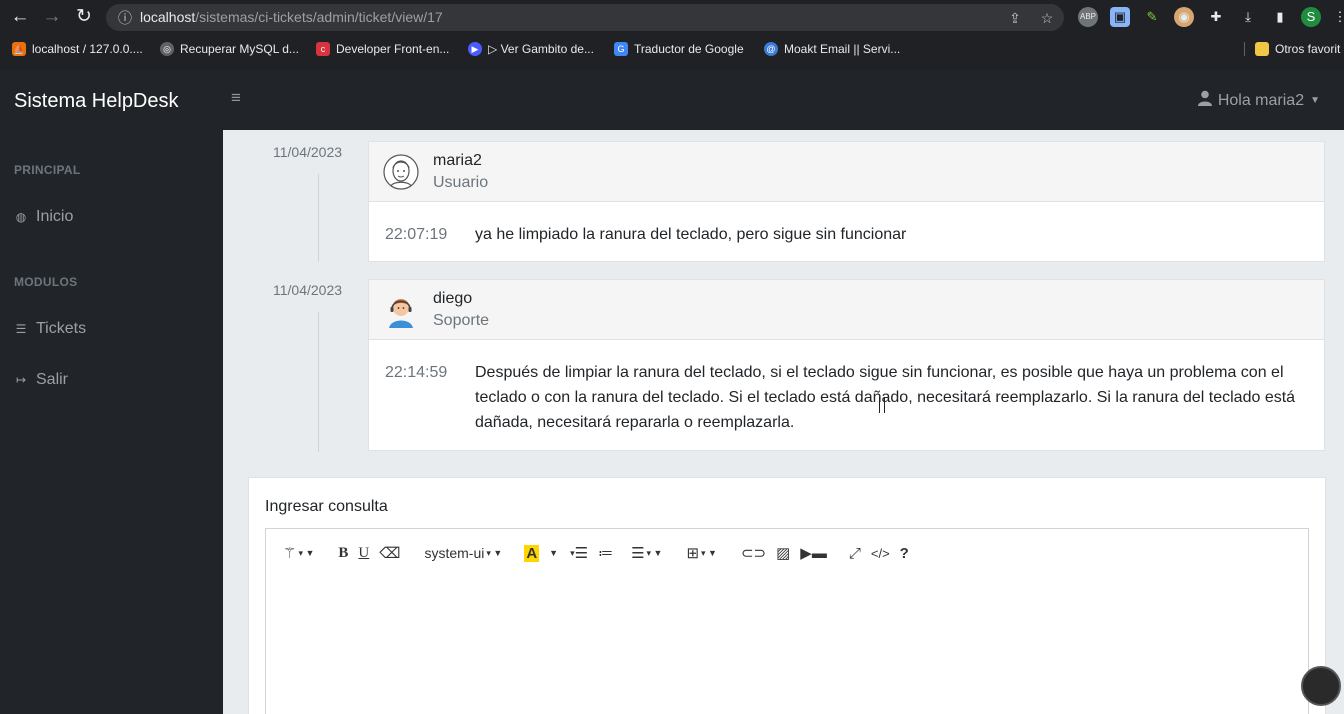 The image size is (1344, 714). I want to click on underline-icon: U, so click(364, 552).